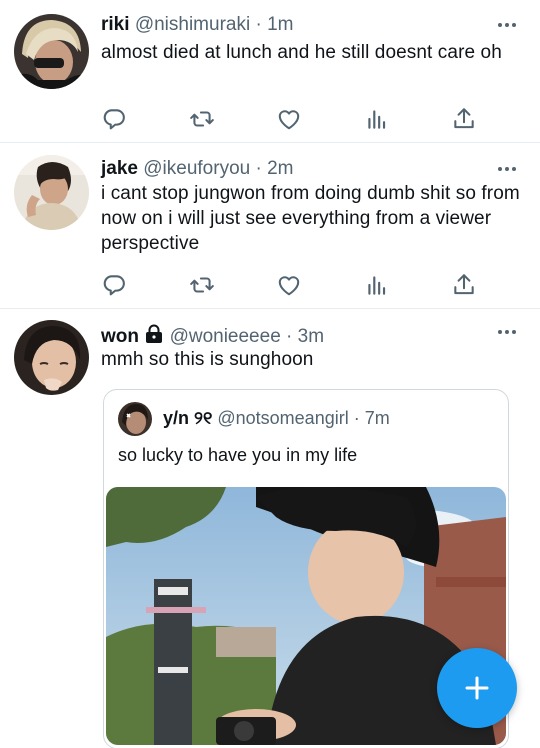 The image size is (540, 748). I want to click on user-handle: @wonieeeee, so click(225, 336).